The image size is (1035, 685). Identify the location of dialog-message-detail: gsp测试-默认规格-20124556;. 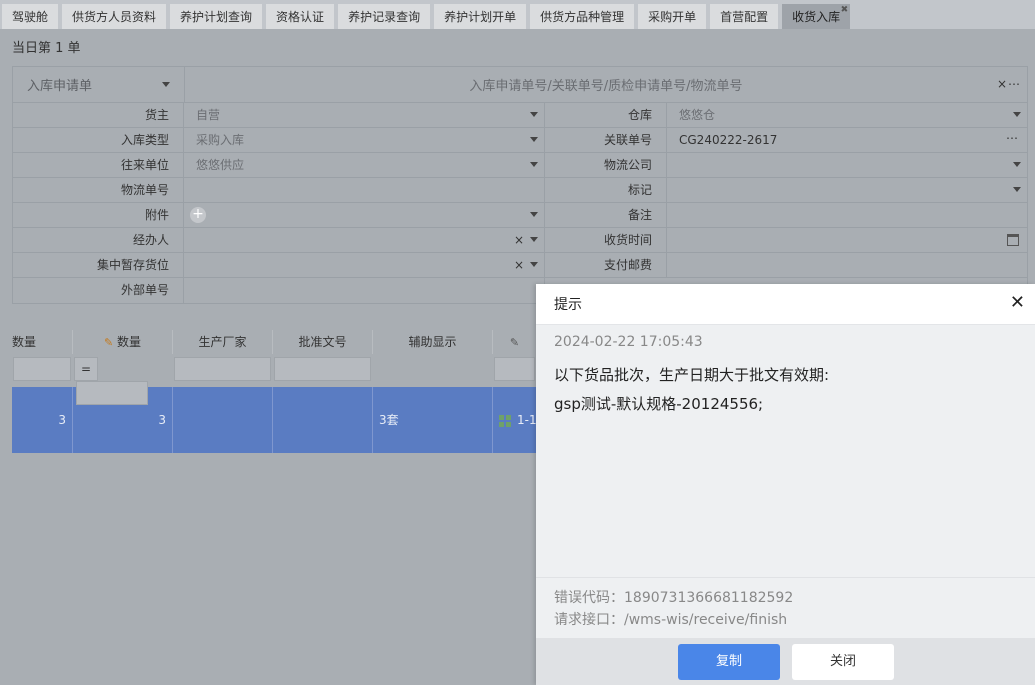
(659, 404).